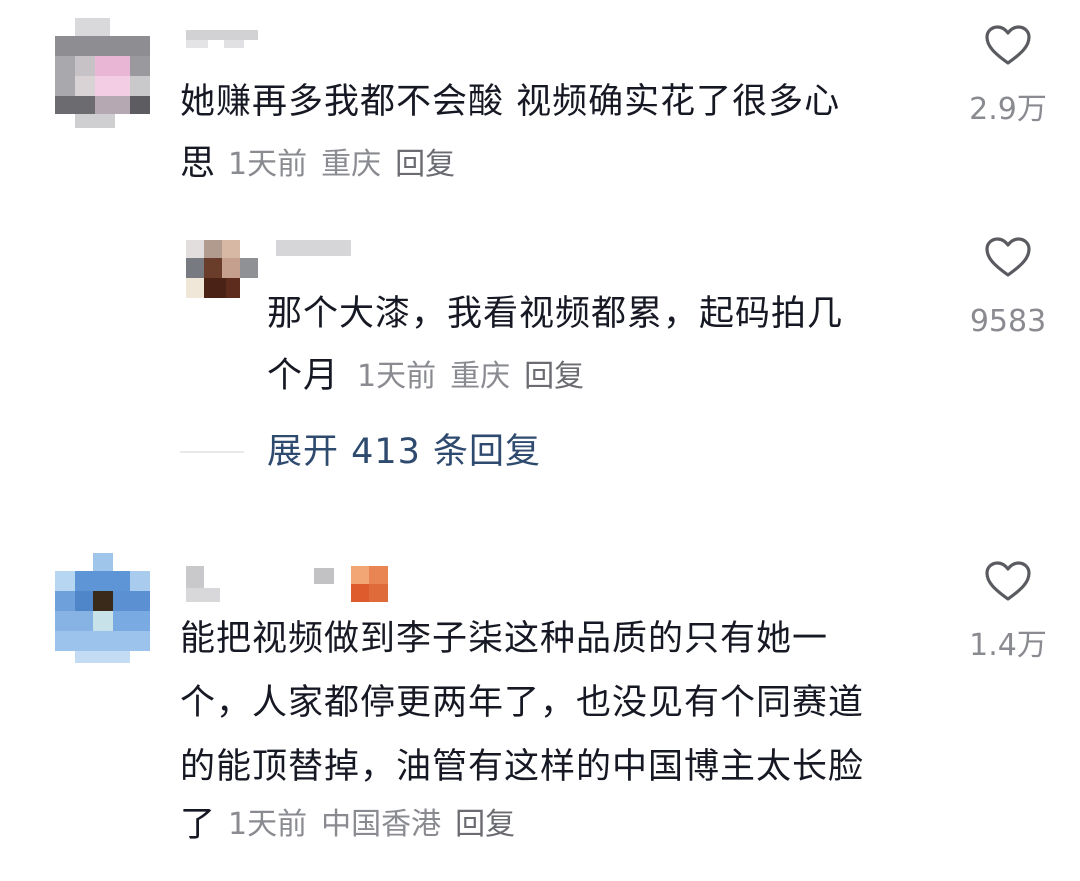 This screenshot has width=1080, height=881. I want to click on reply-meta: 1天前 重庆 回复, so click(477, 377).